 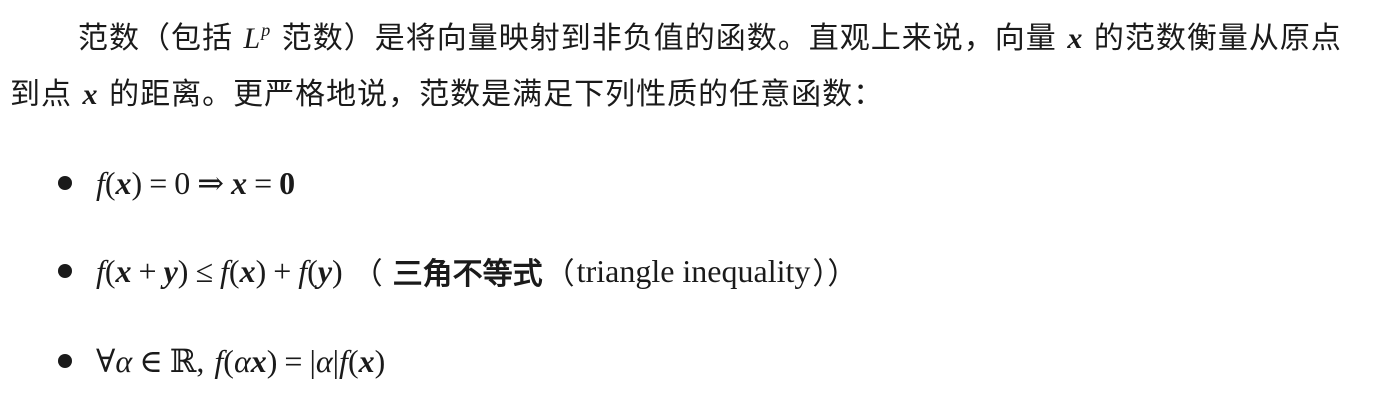 I want to click on forall-symbol: ∀, so click(x=106, y=361).